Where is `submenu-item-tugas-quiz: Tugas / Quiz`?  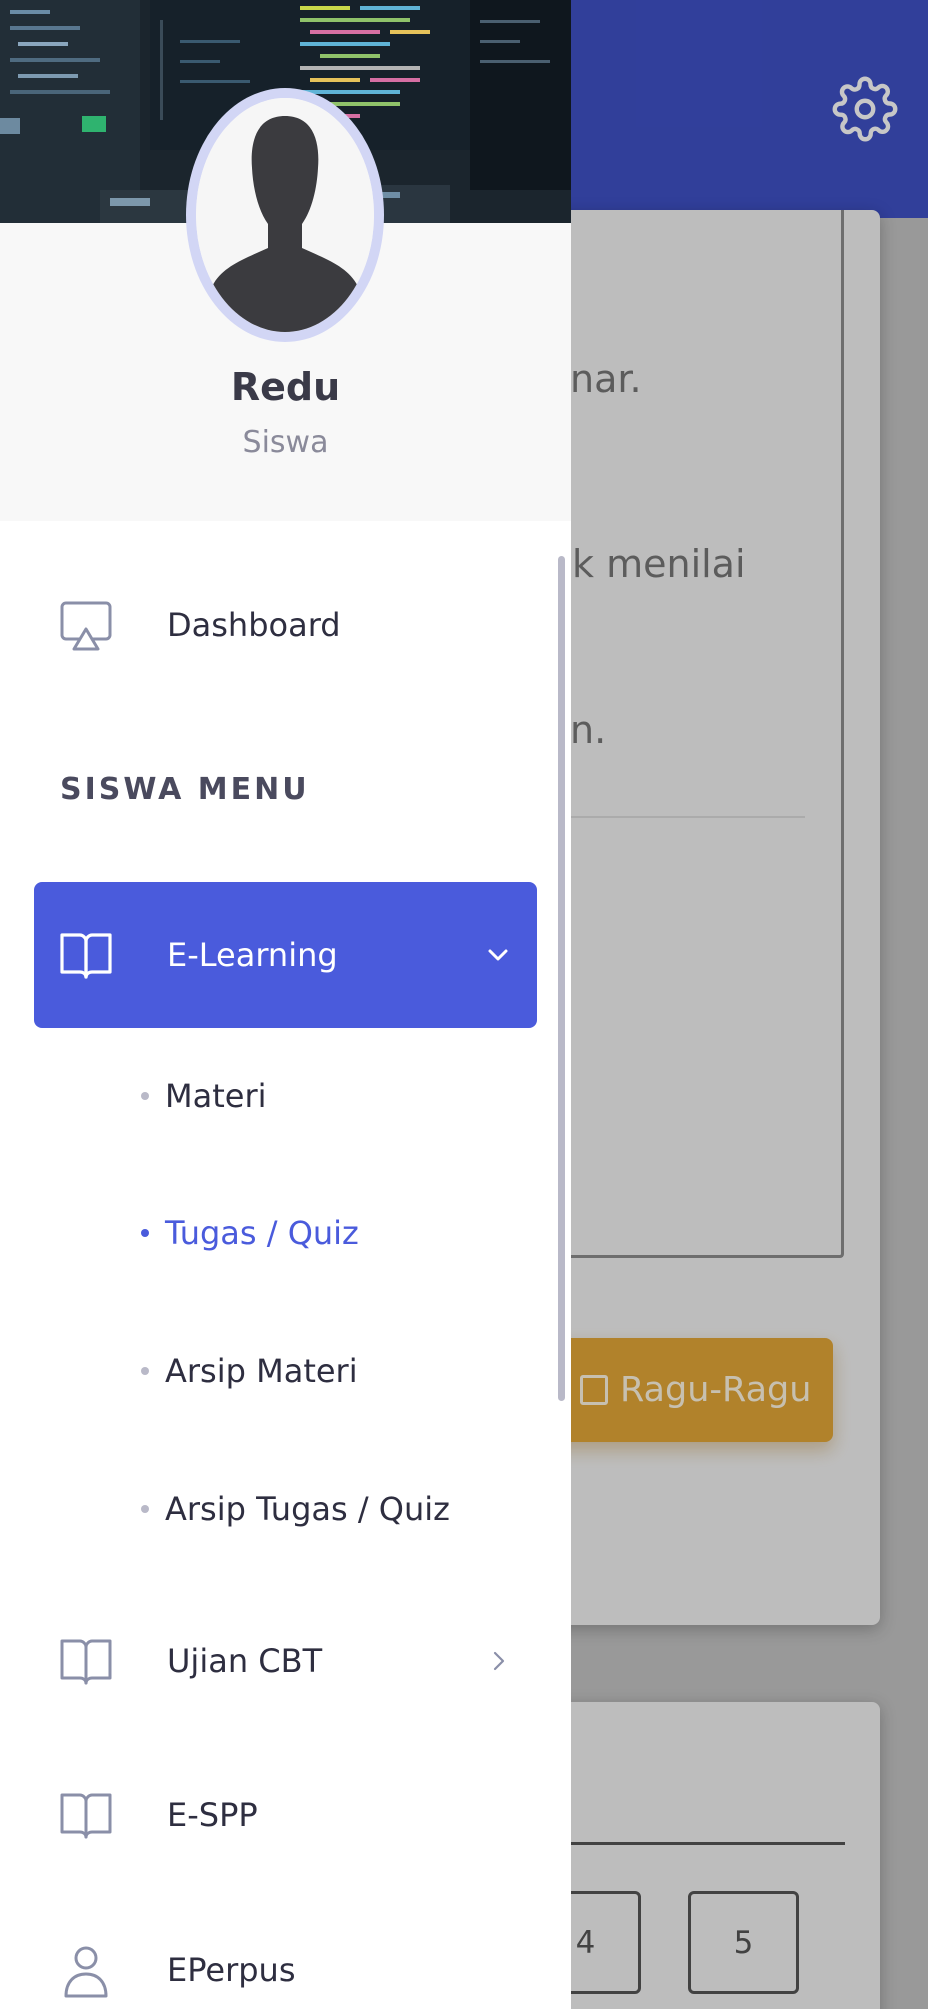
submenu-item-tugas-quiz: Tugas / Quiz is located at coordinates (250, 1233).